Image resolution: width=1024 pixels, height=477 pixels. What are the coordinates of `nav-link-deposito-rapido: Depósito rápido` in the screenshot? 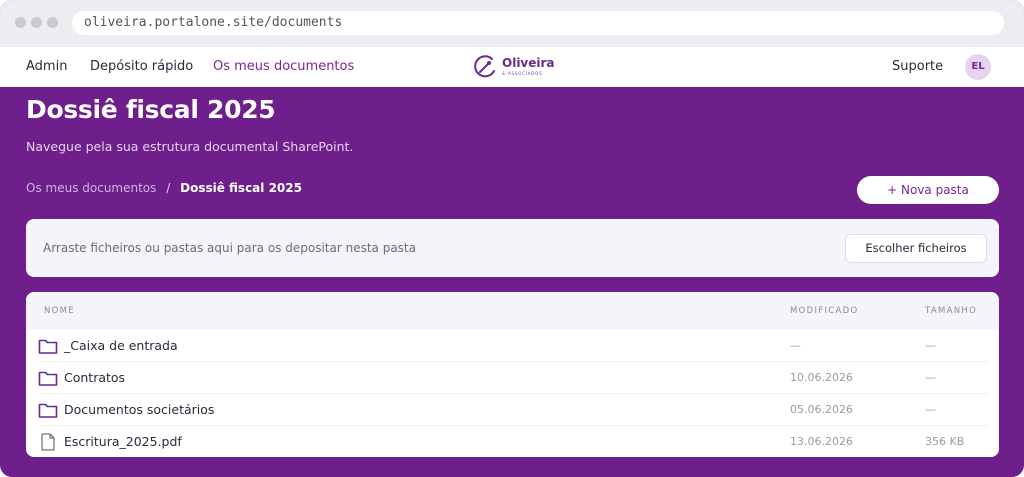 It's located at (141, 67).